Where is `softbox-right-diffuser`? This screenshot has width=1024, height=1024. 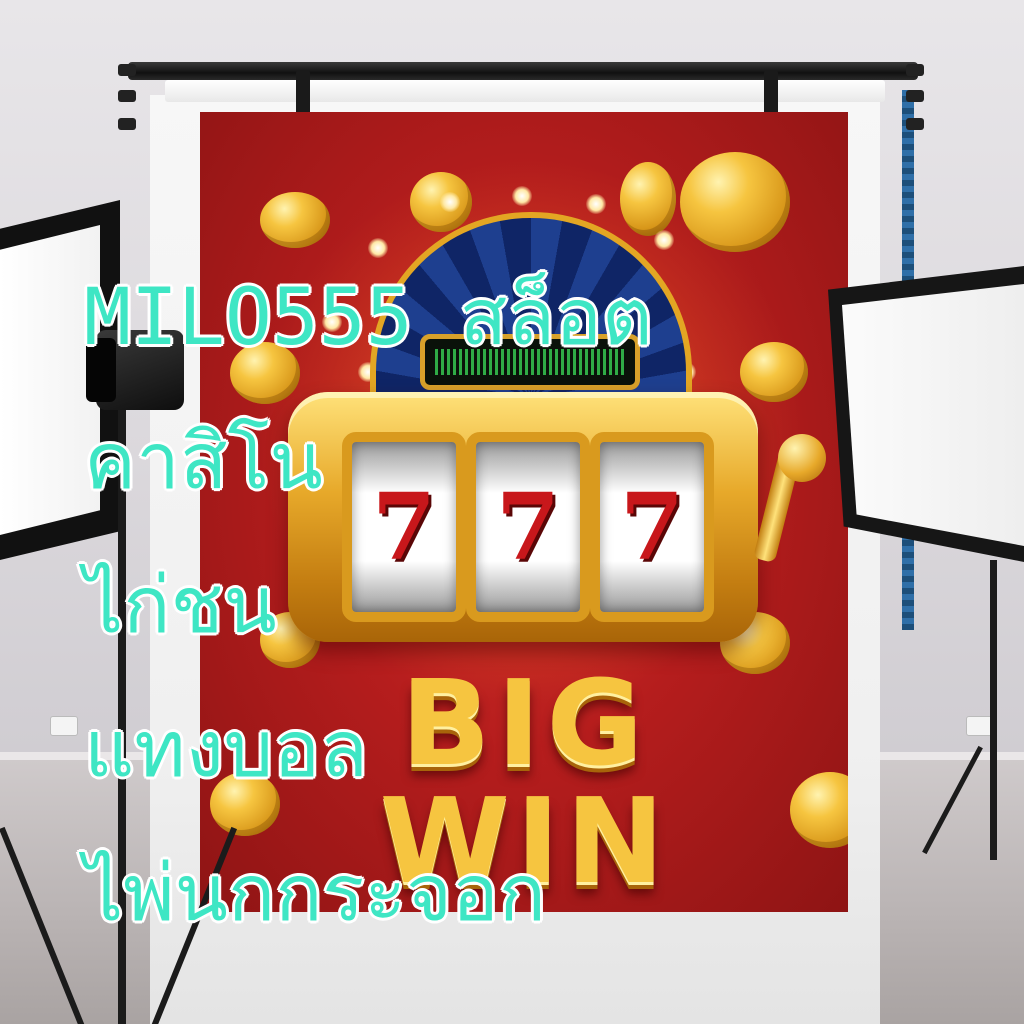 softbox-right-diffuser is located at coordinates (933, 415).